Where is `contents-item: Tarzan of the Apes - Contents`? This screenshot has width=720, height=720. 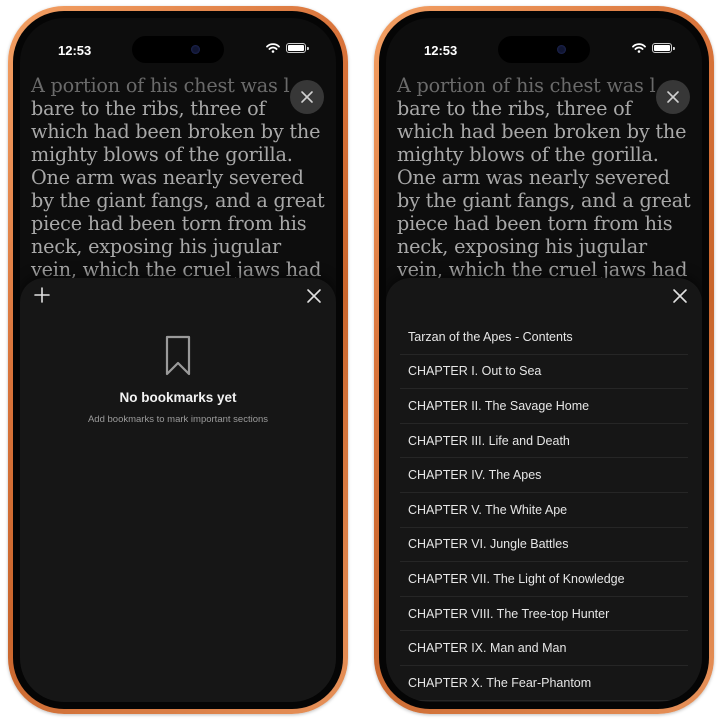
contents-item: Tarzan of the Apes - Contents is located at coordinates (544, 337).